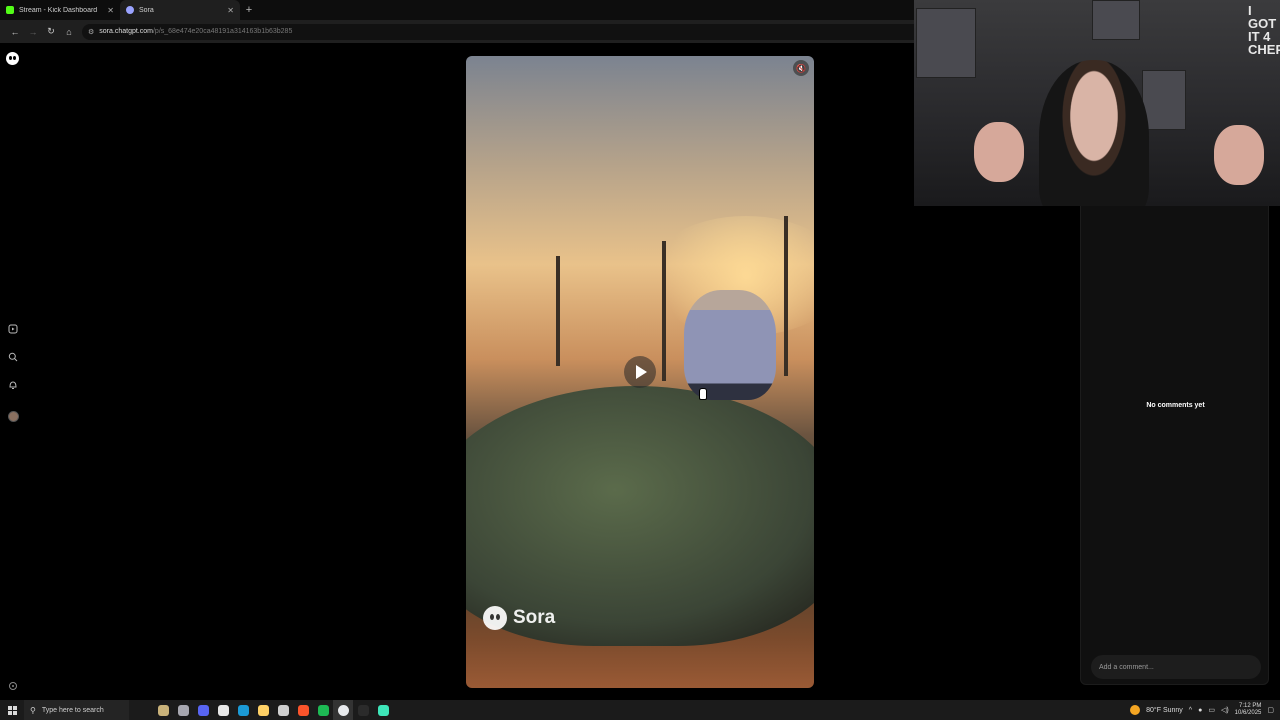  What do you see at coordinates (1270, 710) in the screenshot?
I see `notification-center-icon: ▢` at bounding box center [1270, 710].